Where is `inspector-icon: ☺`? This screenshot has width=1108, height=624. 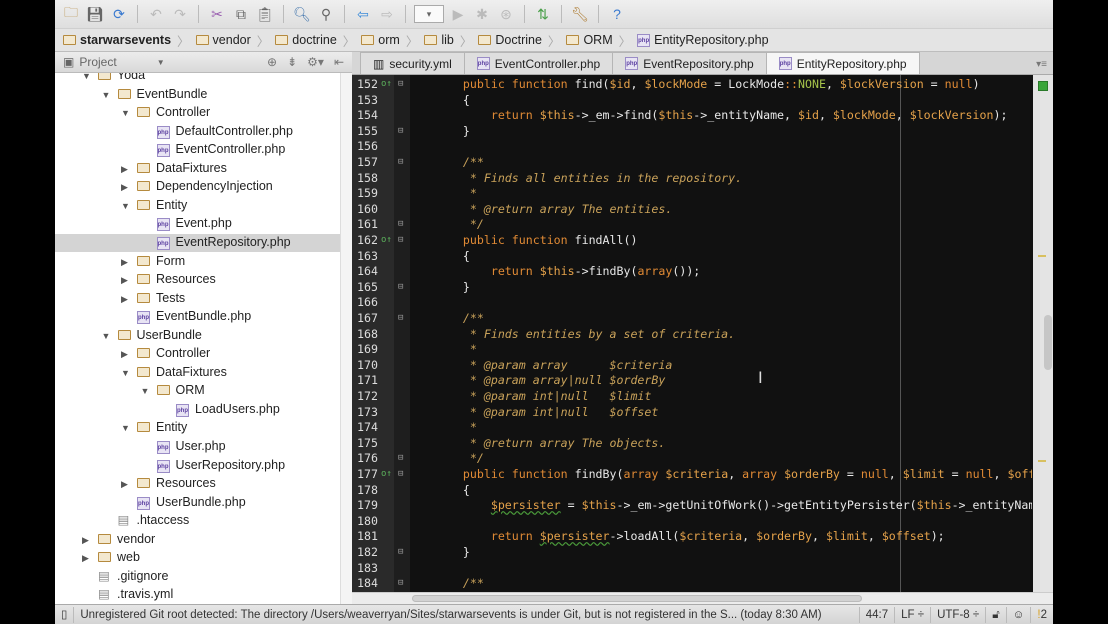 inspector-icon: ☺ is located at coordinates (1019, 614).